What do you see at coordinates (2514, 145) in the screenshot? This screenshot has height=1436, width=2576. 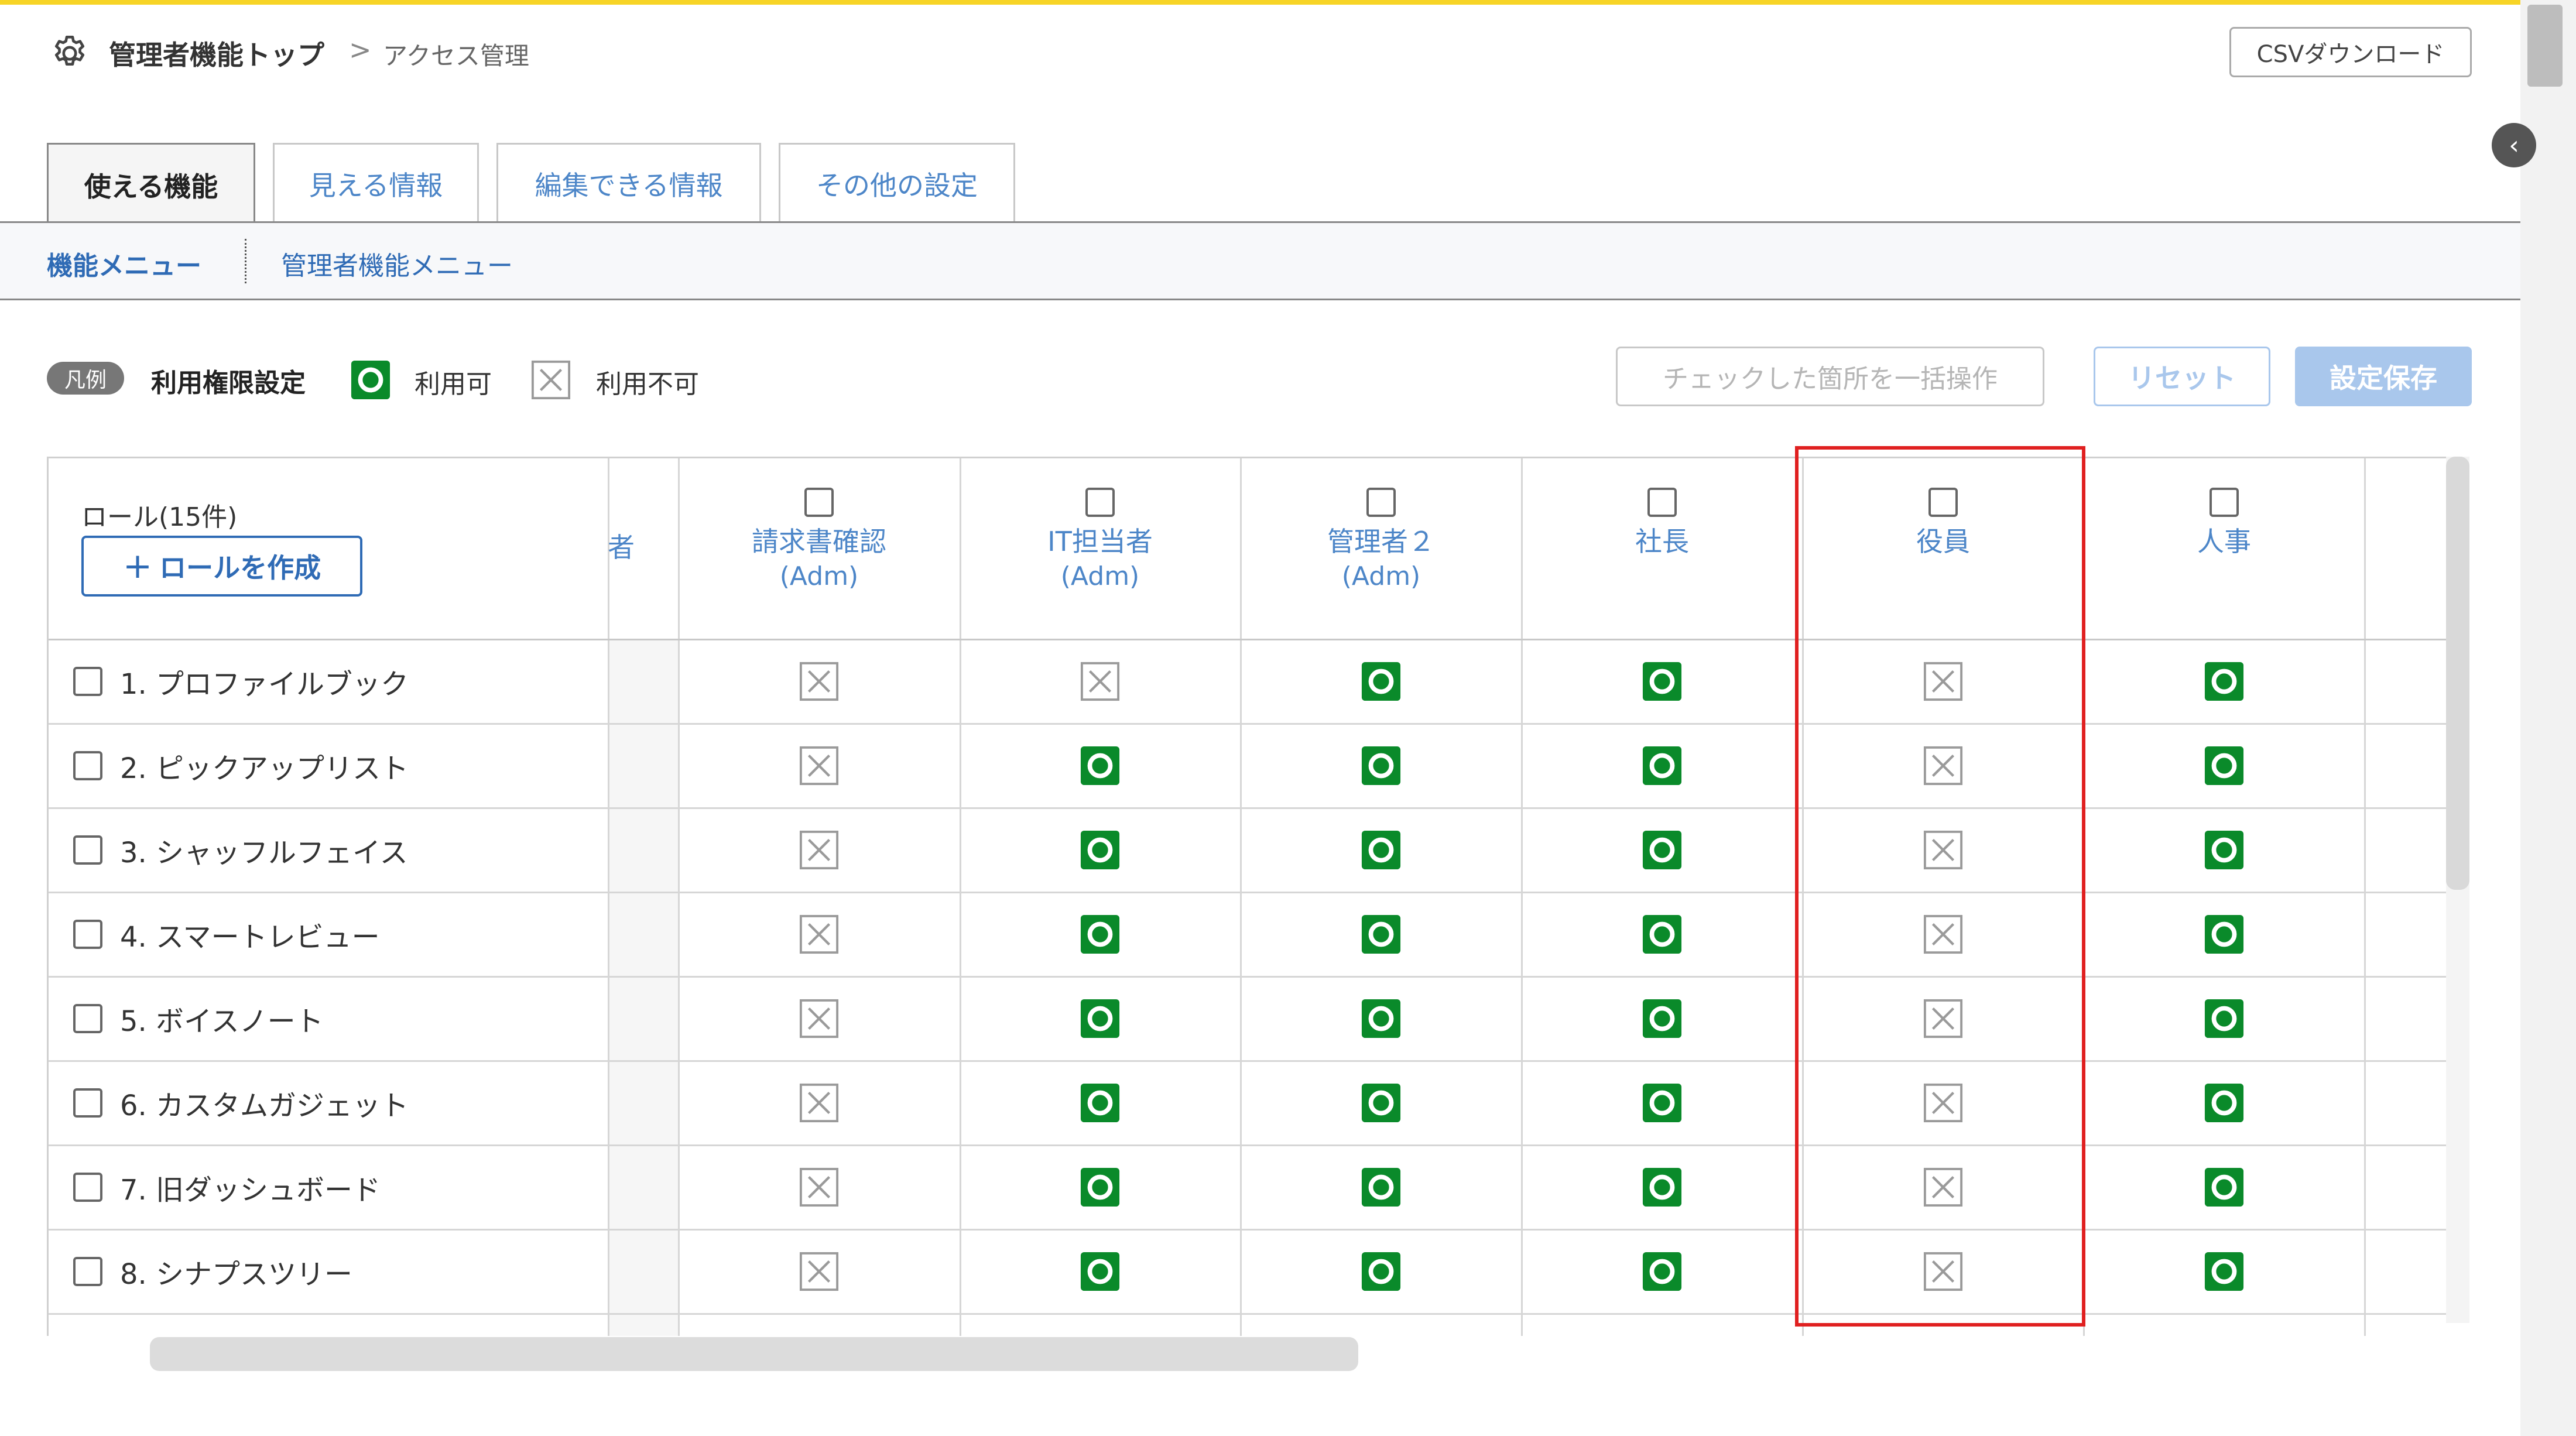 I see `collapse-panel-button: ‹` at bounding box center [2514, 145].